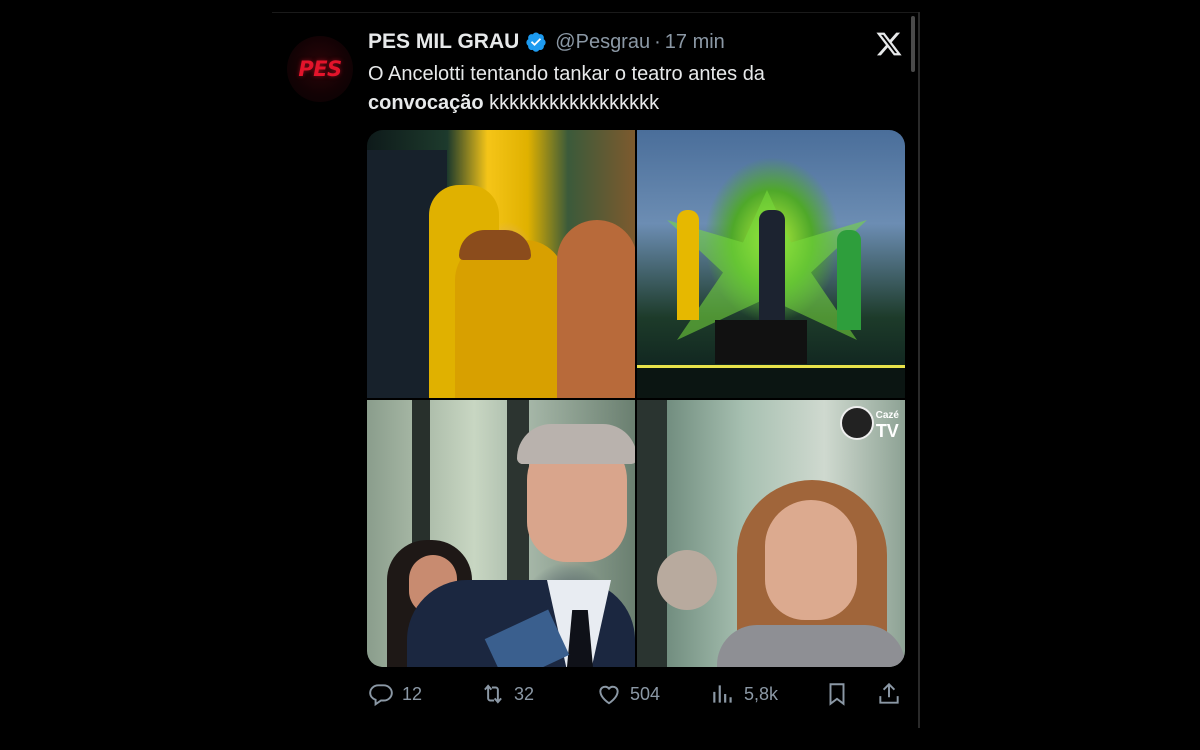 The image size is (1200, 750). Describe the element at coordinates (426, 103) in the screenshot. I see `tweet-text-bold-word: convocação` at that location.